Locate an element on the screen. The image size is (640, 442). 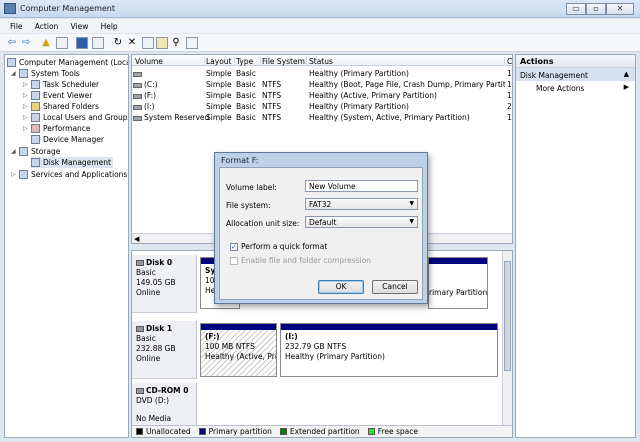
volume-list-header: Volume Layout Type File System Status C is located at coordinates (322, 60).